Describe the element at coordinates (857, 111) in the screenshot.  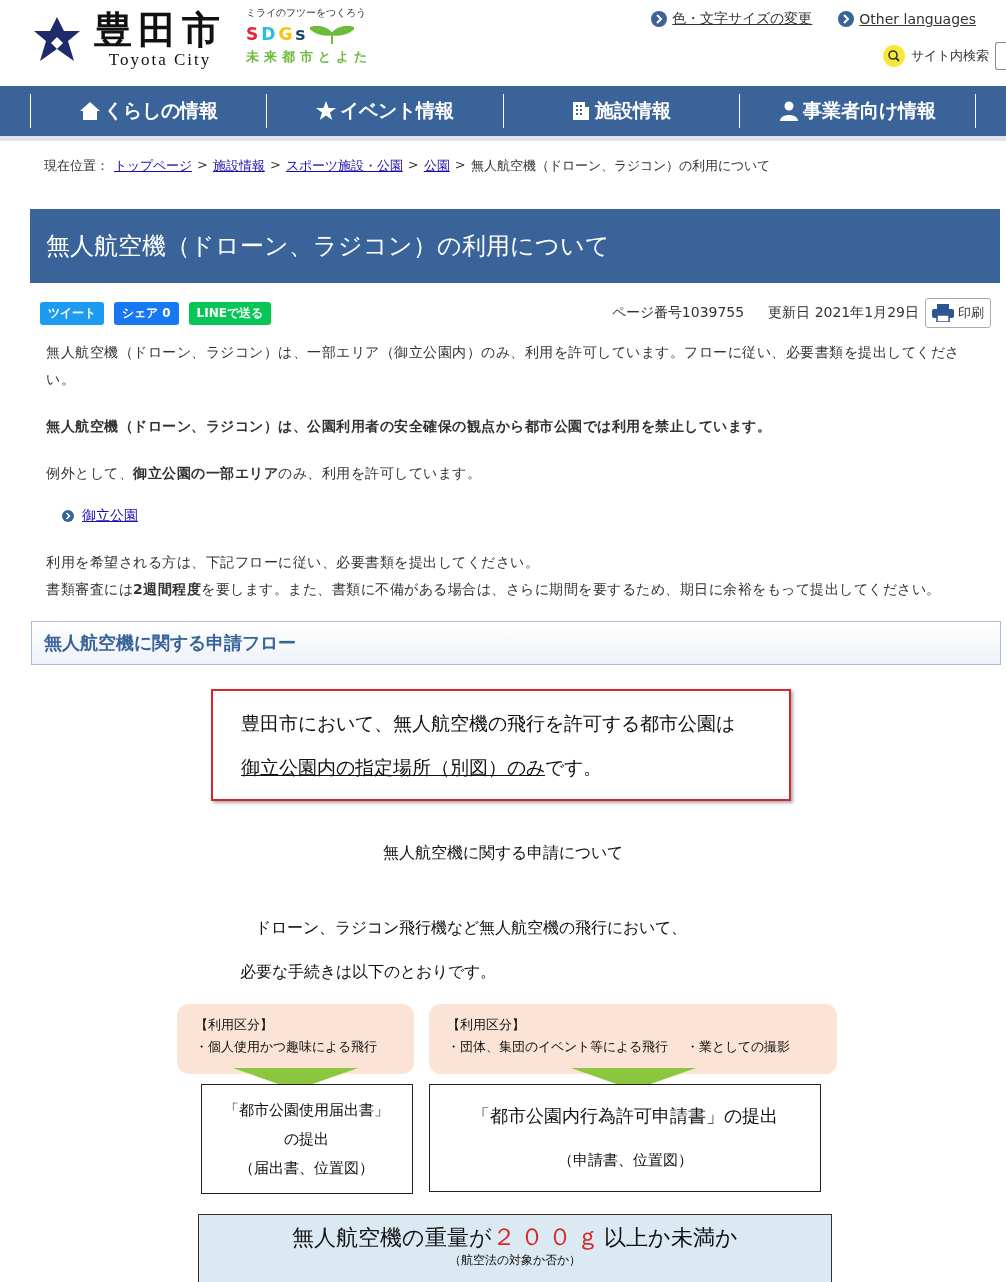
I see `nav-tab: 事業者向け情報` at that location.